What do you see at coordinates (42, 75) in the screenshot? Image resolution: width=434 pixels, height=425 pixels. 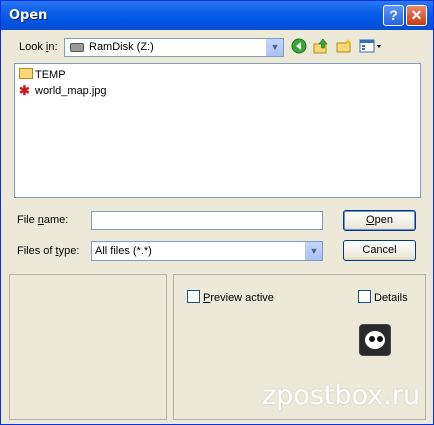 I see `list-item: TEMP` at bounding box center [42, 75].